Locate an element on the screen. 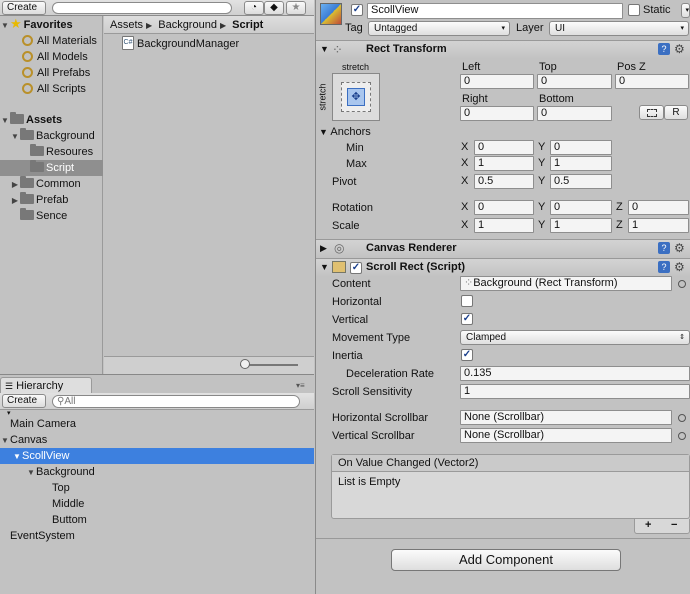 Image resolution: width=690 pixels, height=594 pixels. folder-item-background: ▼ Background is located at coordinates (51, 136).